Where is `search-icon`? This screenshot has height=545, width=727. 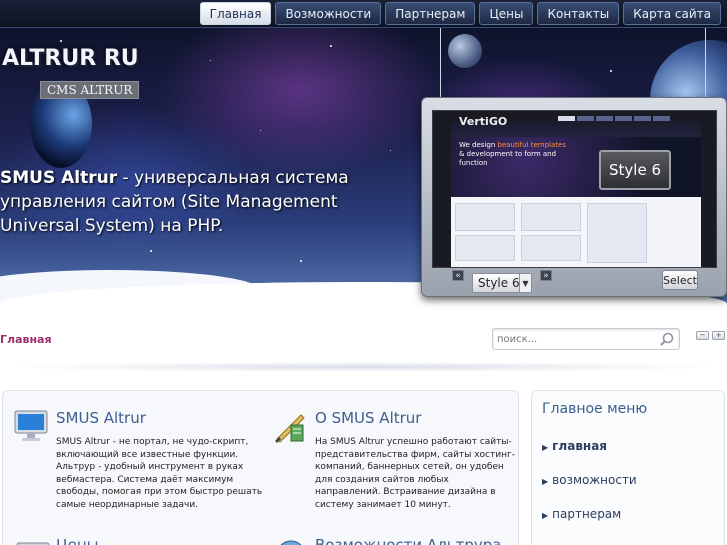 search-icon is located at coordinates (667, 339).